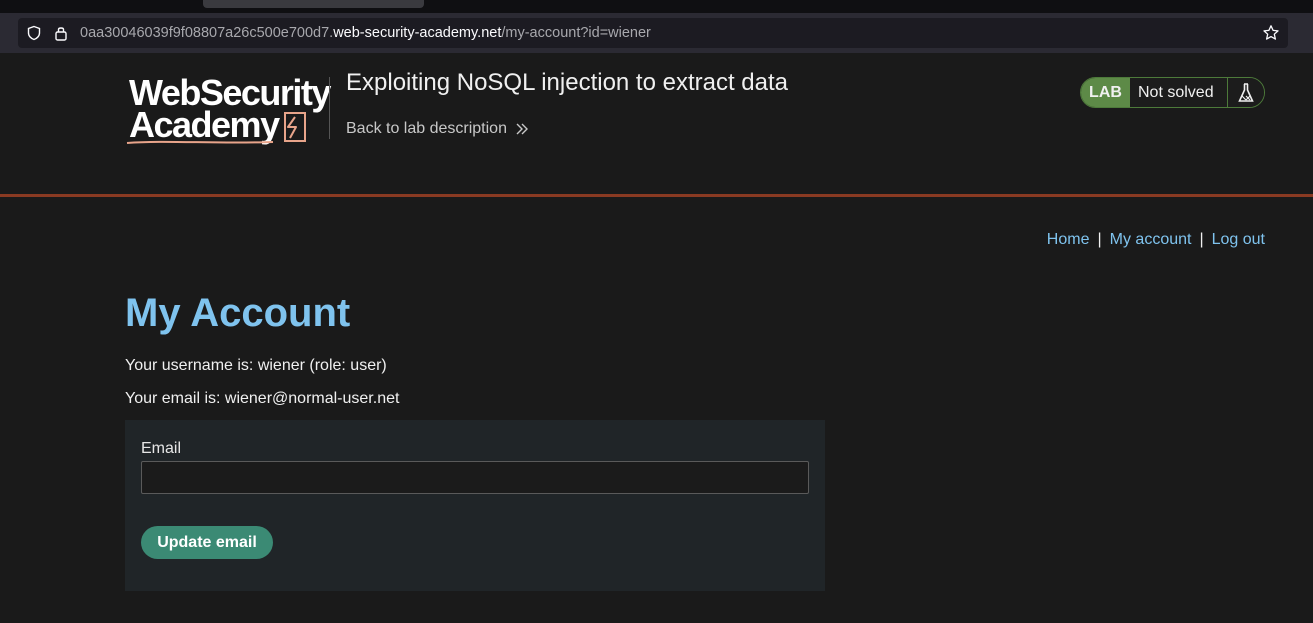 This screenshot has height=623, width=1313. What do you see at coordinates (34, 33) in the screenshot?
I see `shield-icon` at bounding box center [34, 33].